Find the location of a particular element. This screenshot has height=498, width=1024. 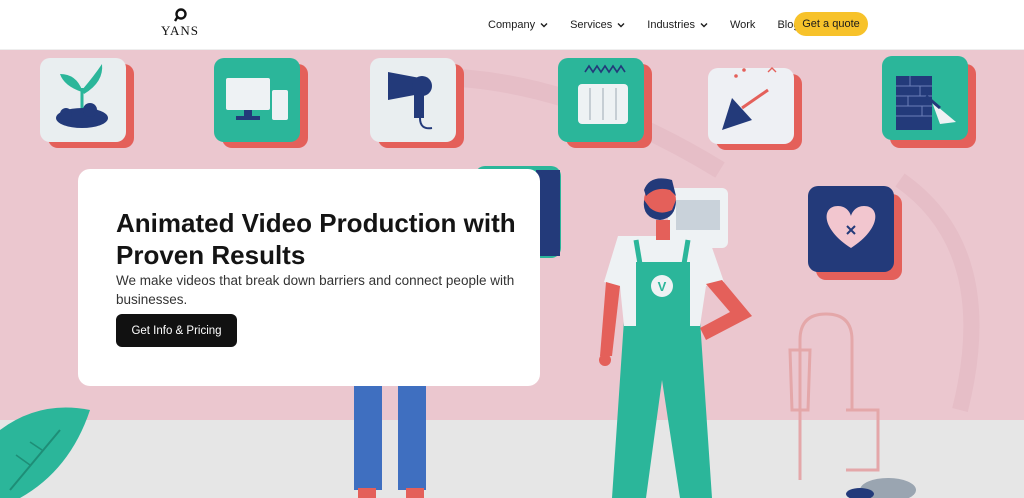

scraper-icon is located at coordinates (755, 108).